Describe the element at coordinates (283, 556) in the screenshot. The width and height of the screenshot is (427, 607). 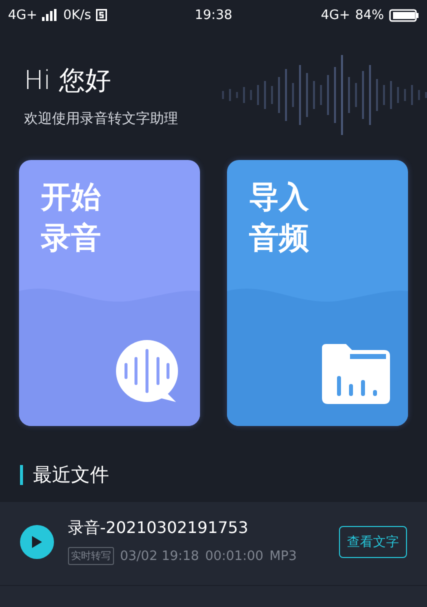
I see `file-format: MP3` at that location.